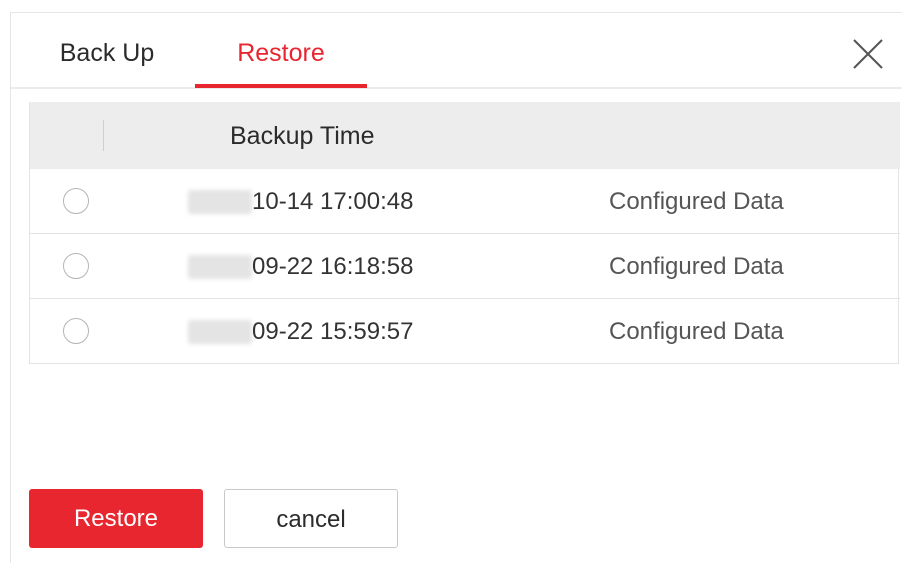  What do you see at coordinates (333, 331) in the screenshot?
I see `backup-time: 09-22 15:59:57` at bounding box center [333, 331].